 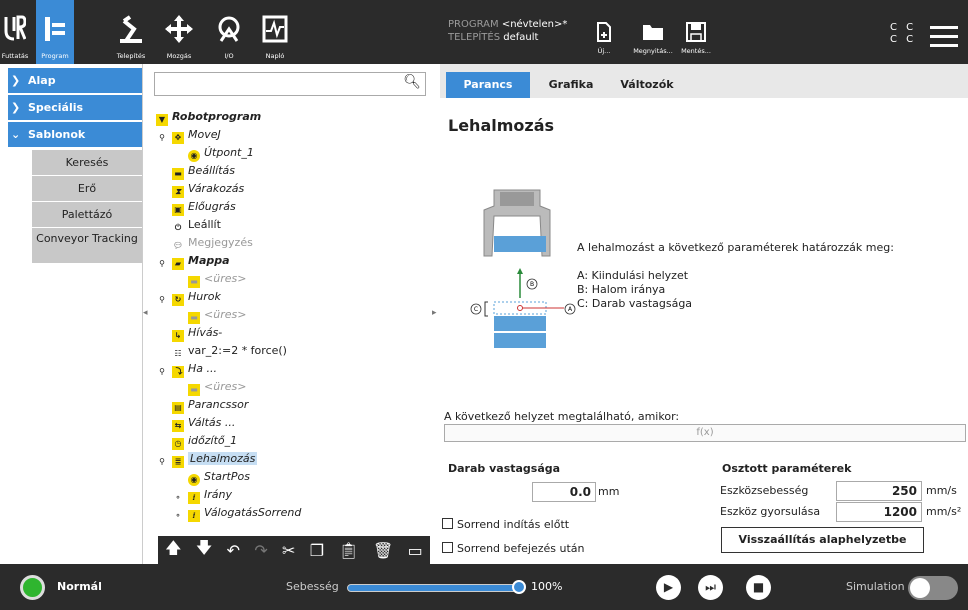 I want to click on tree-item: ↳ Hívás-, so click(x=197, y=333).